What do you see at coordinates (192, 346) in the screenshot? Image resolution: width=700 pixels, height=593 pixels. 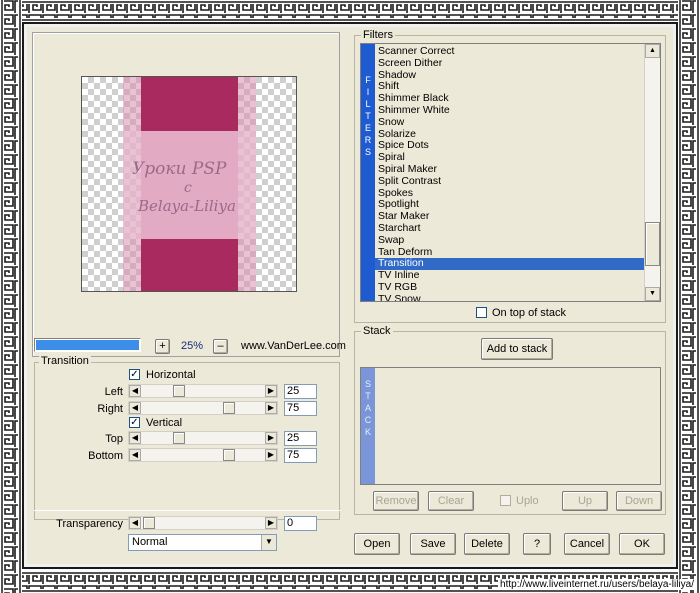 I see `zoom-level: 25%` at bounding box center [192, 346].